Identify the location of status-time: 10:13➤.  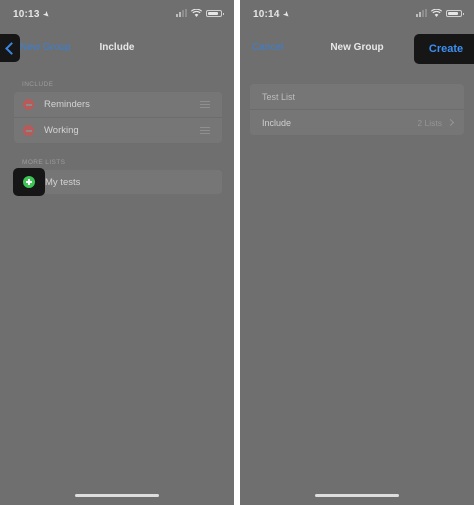
(32, 14).